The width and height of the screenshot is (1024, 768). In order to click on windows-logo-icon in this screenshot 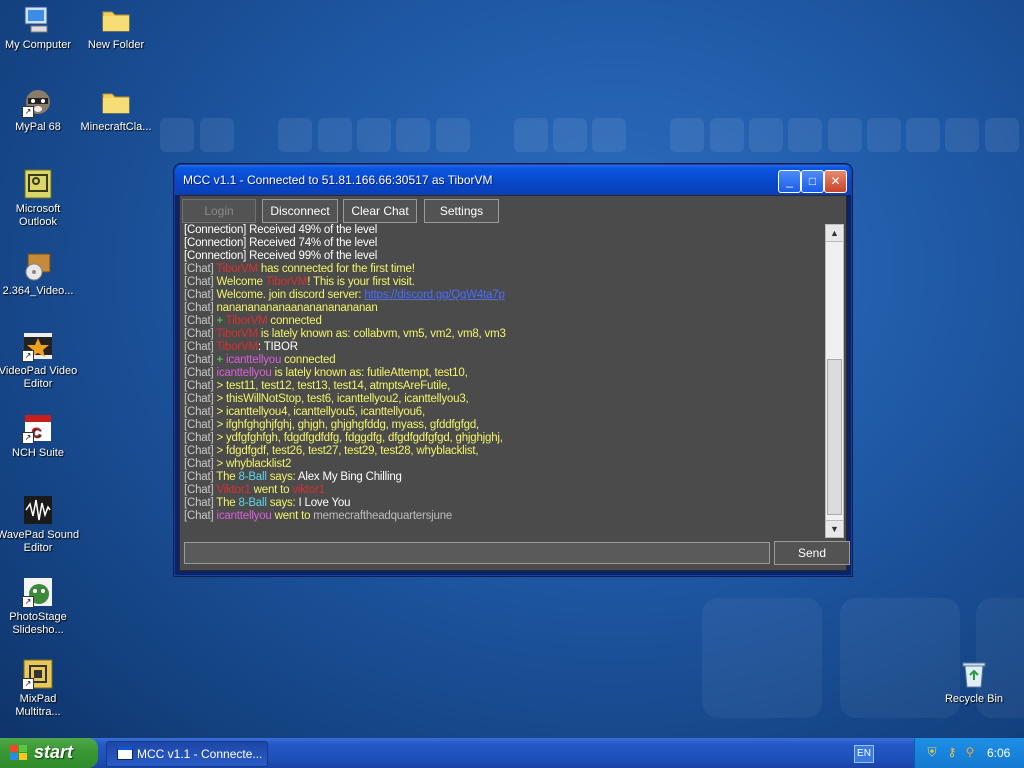, I will do `click(19, 753)`.